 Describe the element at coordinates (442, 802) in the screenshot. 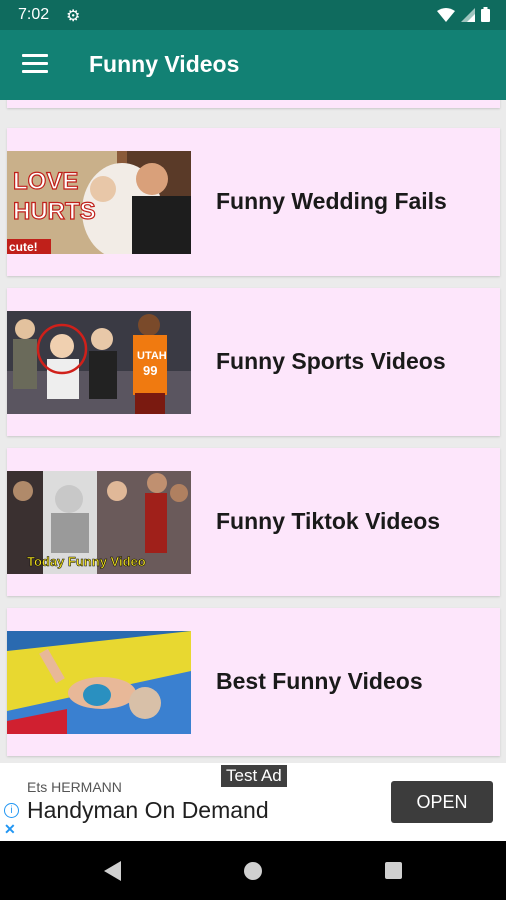

I see `ad-open-button: OPEN` at that location.